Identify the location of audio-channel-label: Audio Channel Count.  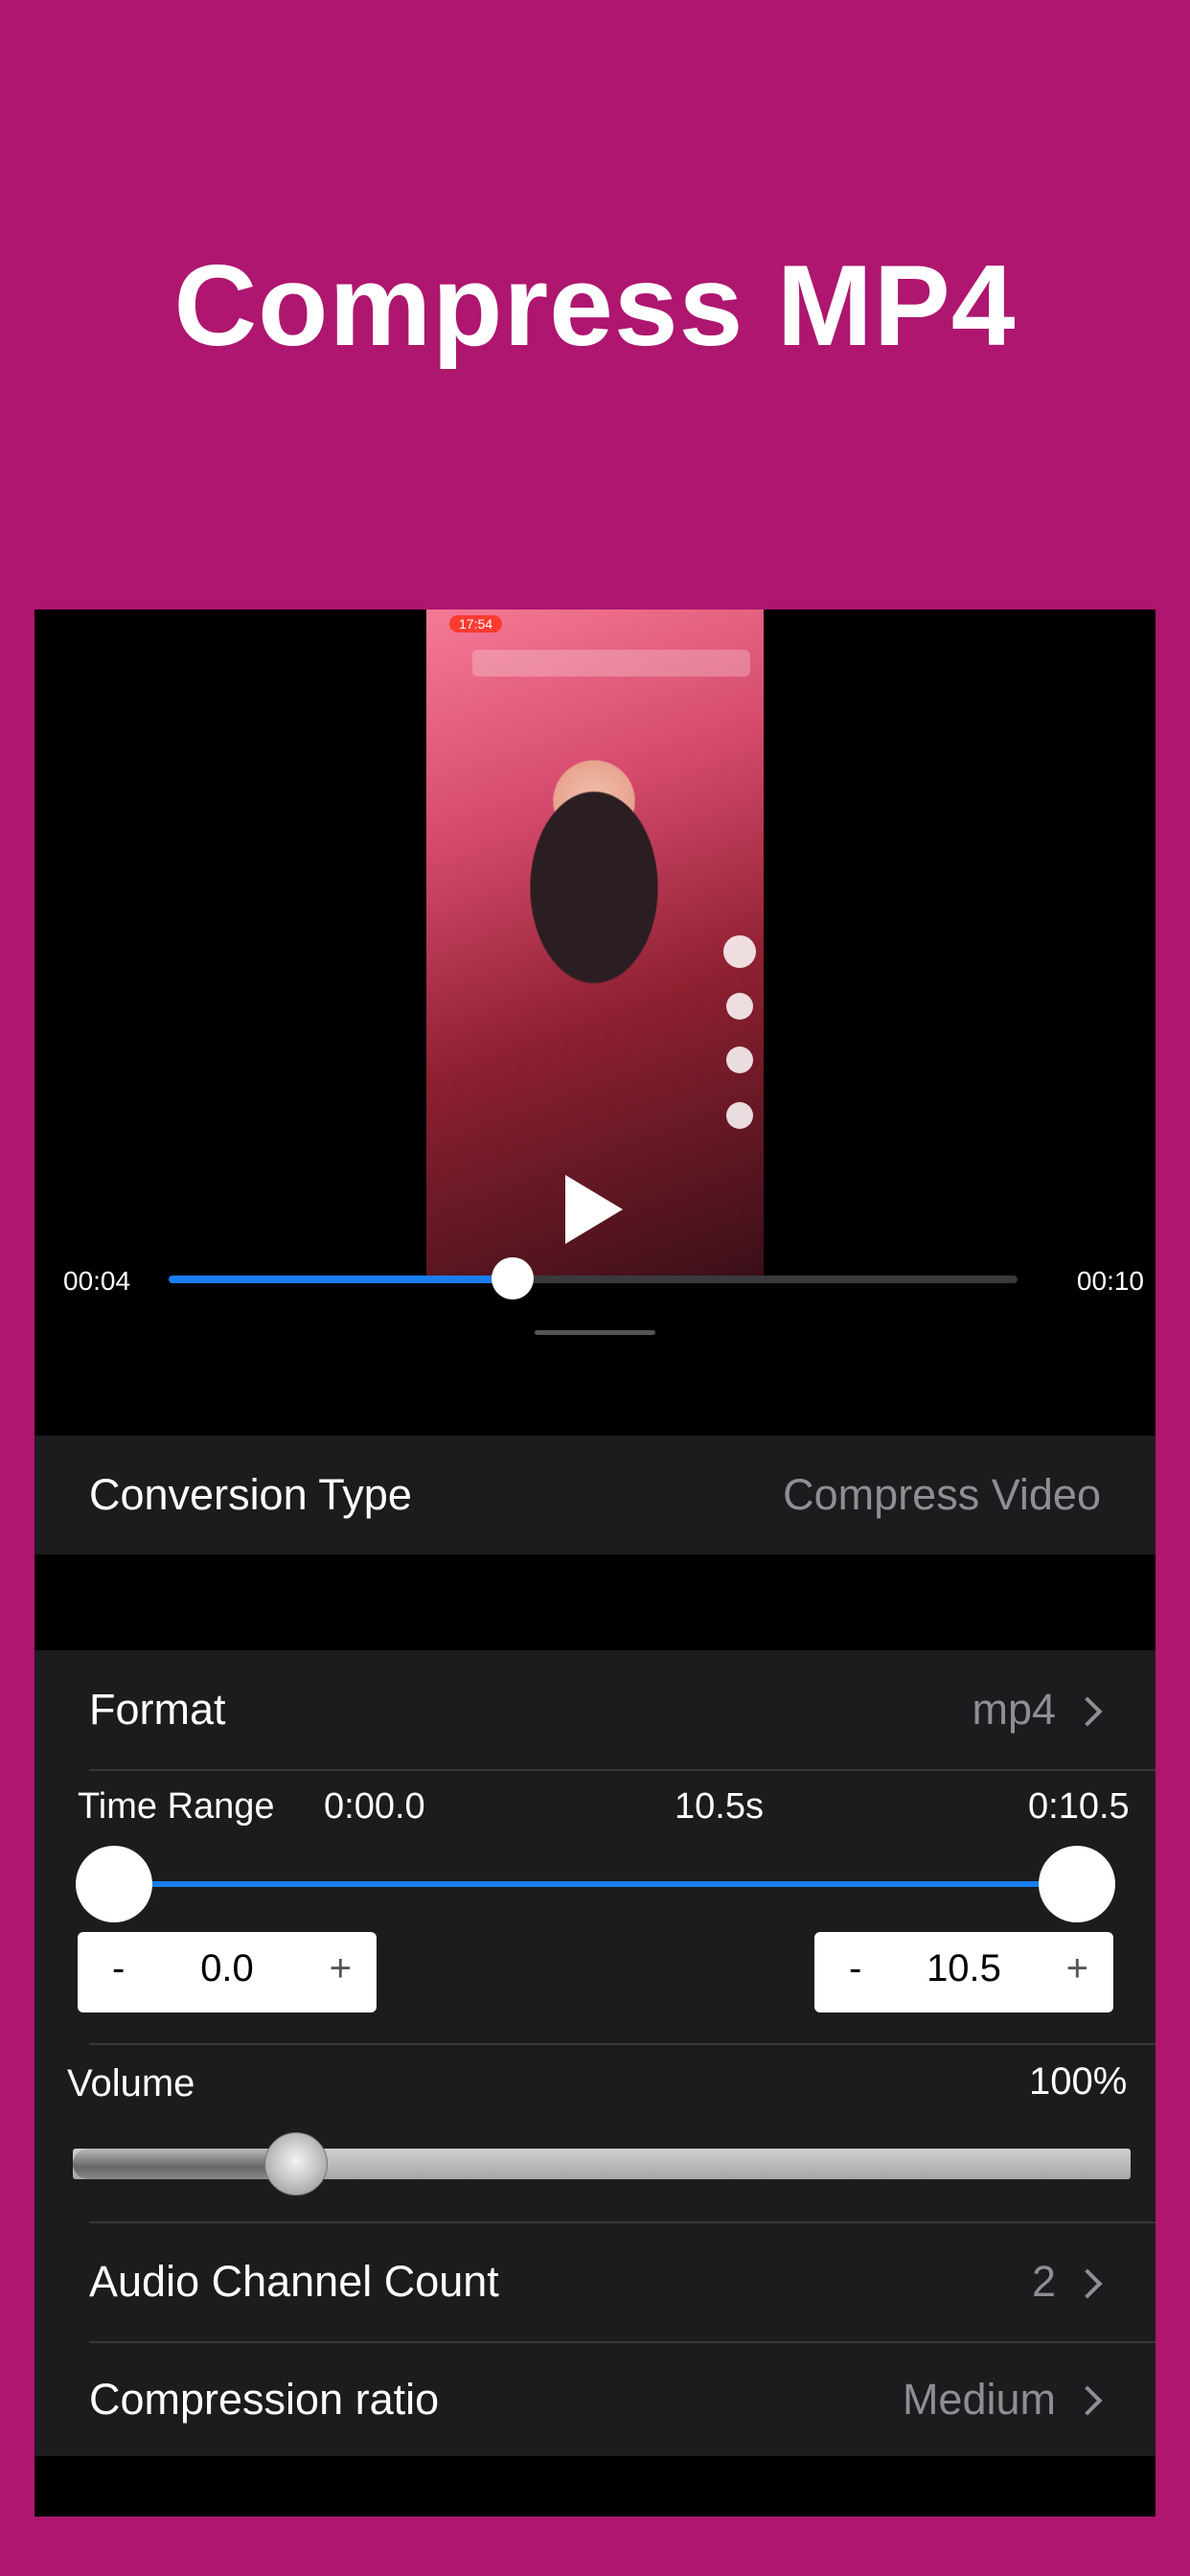
(294, 2281).